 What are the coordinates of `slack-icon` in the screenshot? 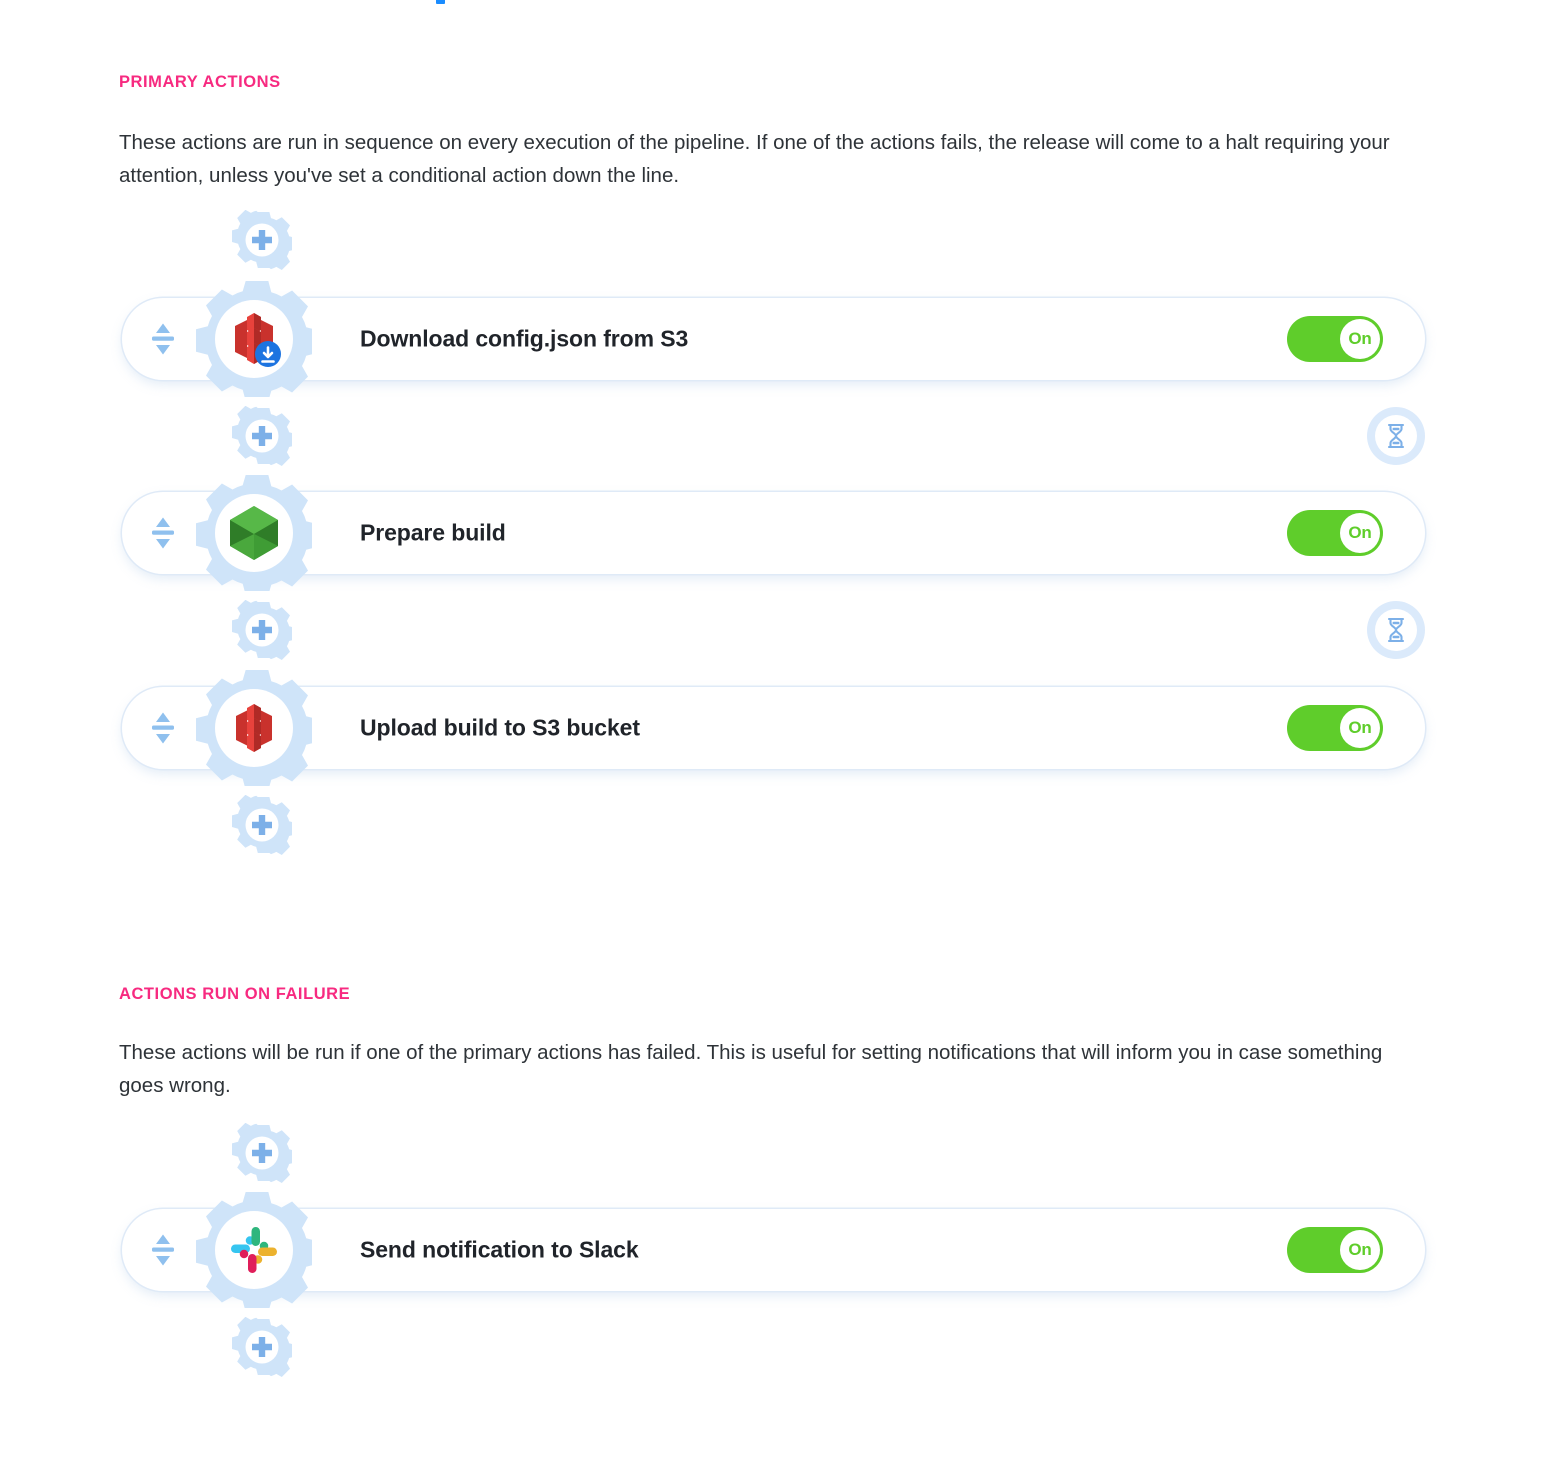 It's located at (254, 1250).